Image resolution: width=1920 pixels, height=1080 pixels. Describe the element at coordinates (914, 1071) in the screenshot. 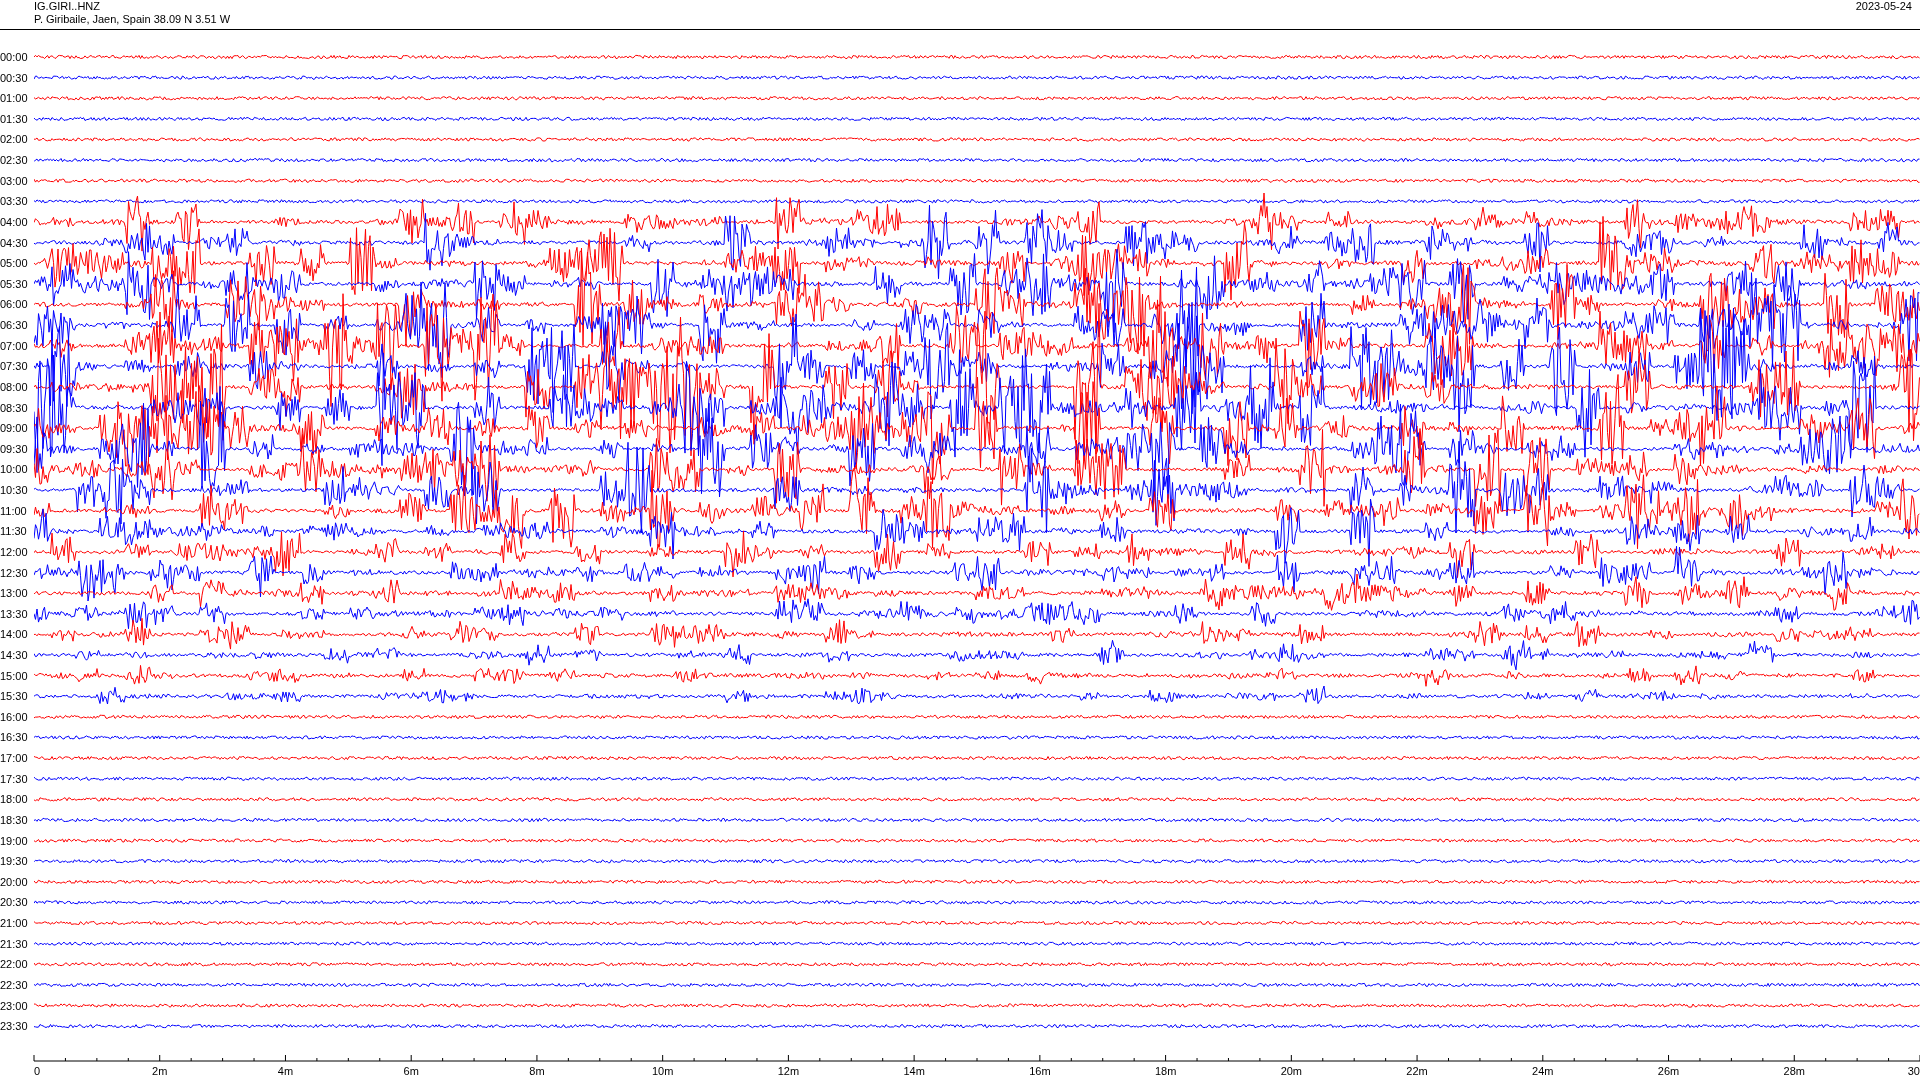

I see `axis-tick-label: 14m` at that location.